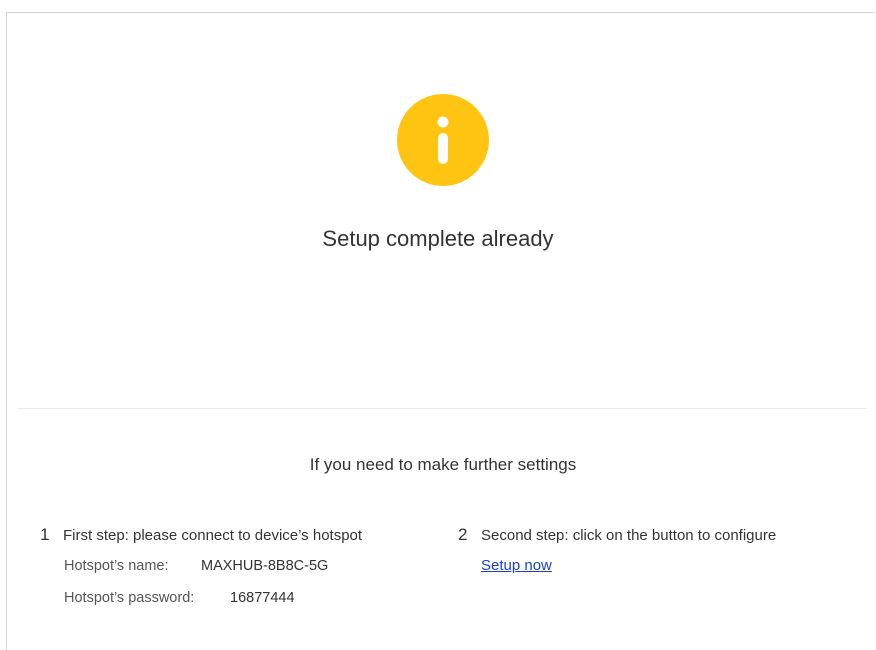 This screenshot has width=876, height=650. Describe the element at coordinates (129, 598) in the screenshot. I see `hotspot-password-label: Hotspot’s password:` at that location.